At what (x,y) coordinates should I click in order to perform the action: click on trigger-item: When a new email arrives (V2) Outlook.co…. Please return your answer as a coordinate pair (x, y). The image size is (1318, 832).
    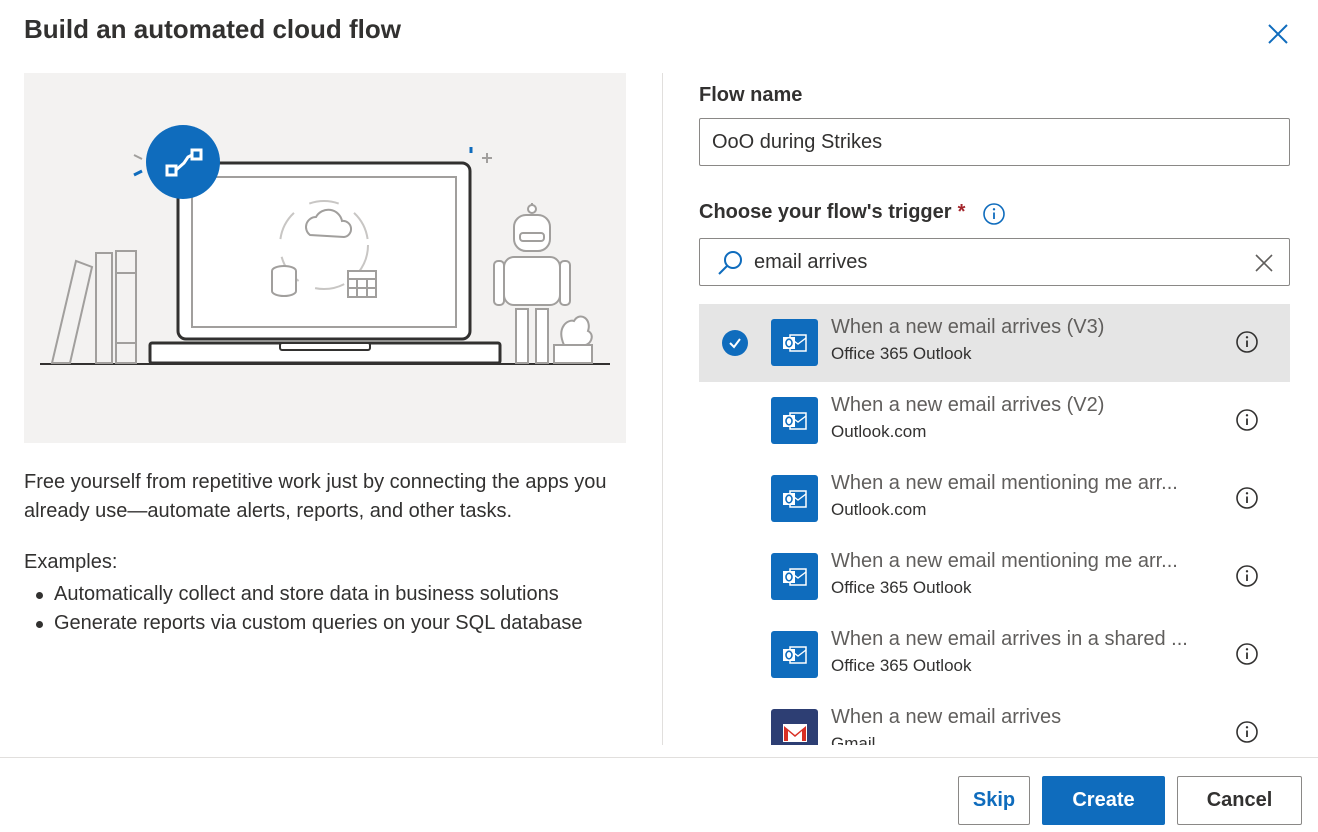
    Looking at the image, I should click on (994, 421).